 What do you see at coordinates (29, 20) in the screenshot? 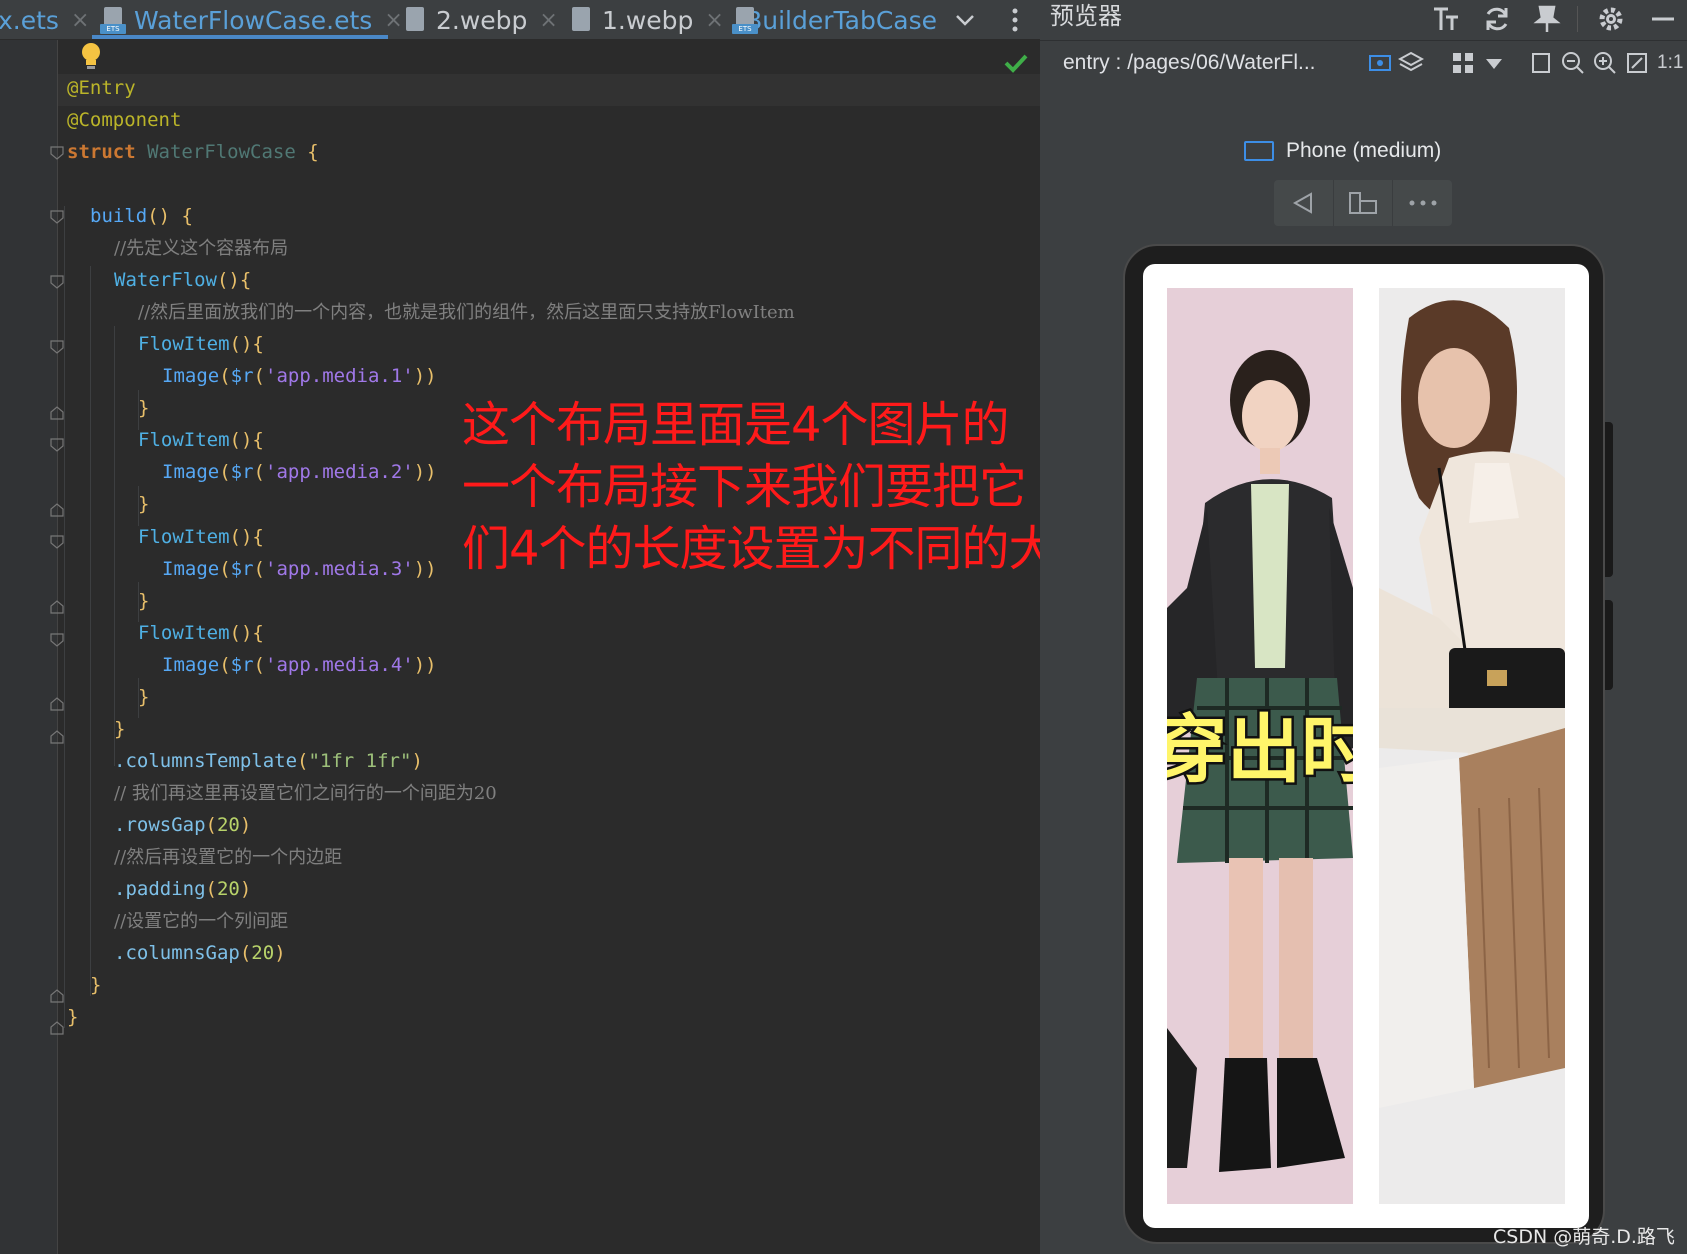
I see `tab-label: x.ets` at bounding box center [29, 20].